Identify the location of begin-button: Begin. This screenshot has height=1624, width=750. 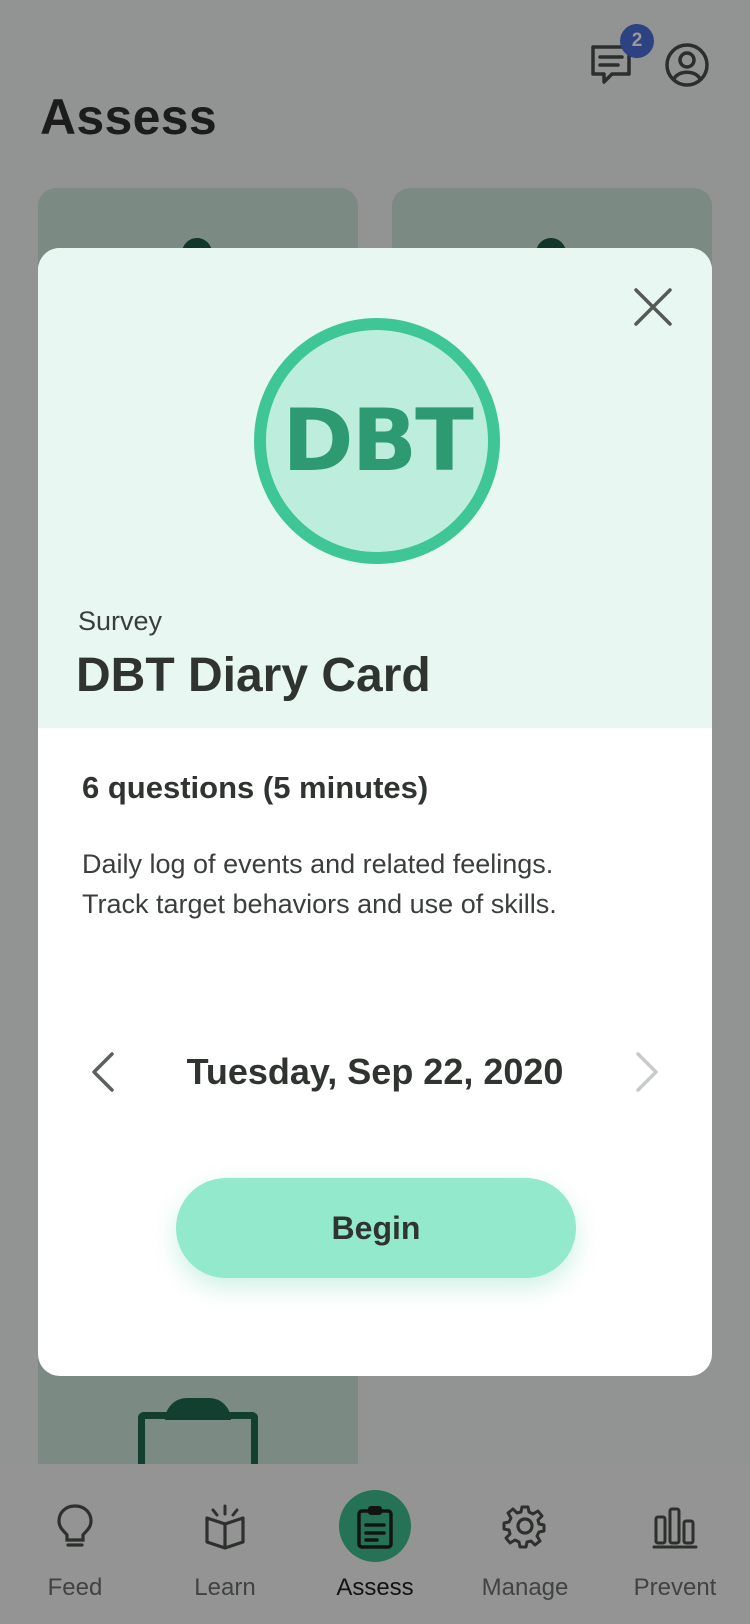
(376, 1228).